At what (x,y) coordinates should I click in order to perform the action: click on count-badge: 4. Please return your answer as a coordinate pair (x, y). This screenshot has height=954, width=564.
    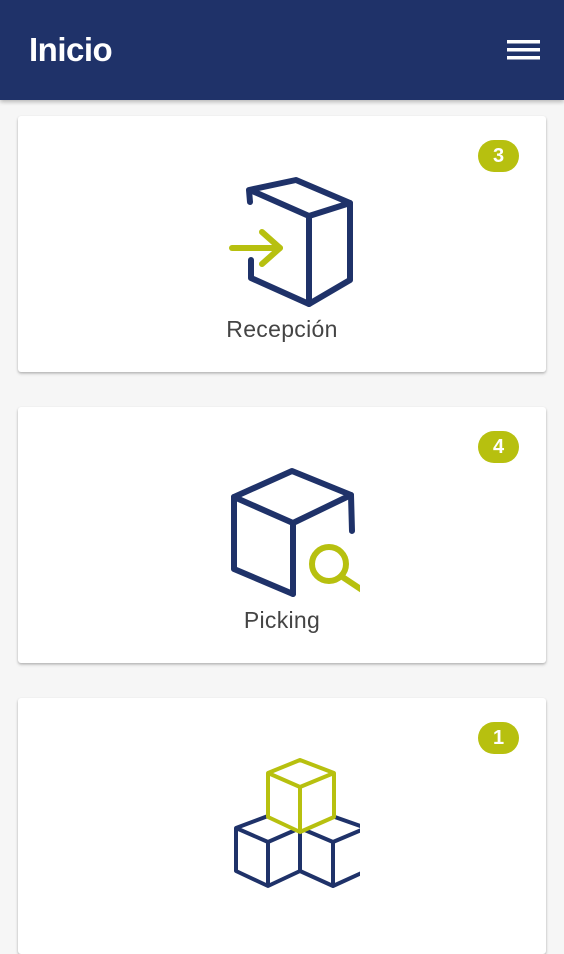
    Looking at the image, I should click on (498, 447).